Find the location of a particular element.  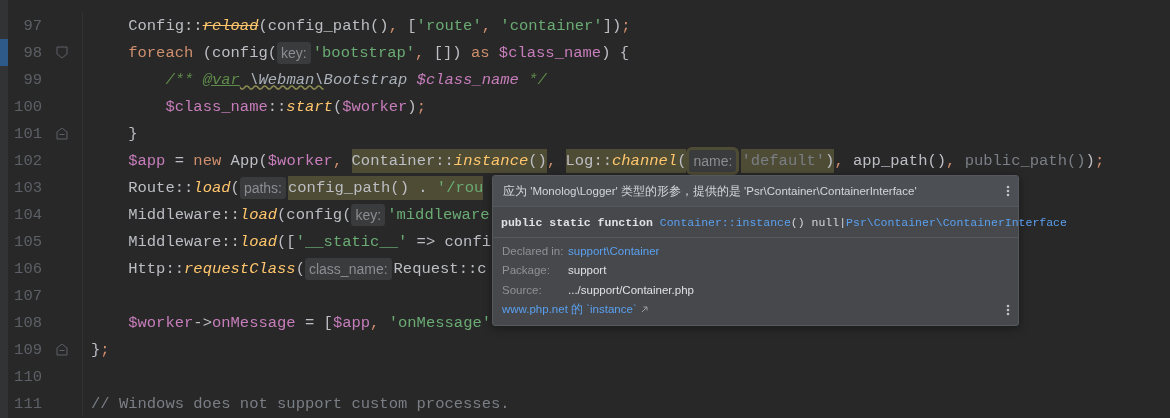

line-number: 103 is located at coordinates (27, 187).